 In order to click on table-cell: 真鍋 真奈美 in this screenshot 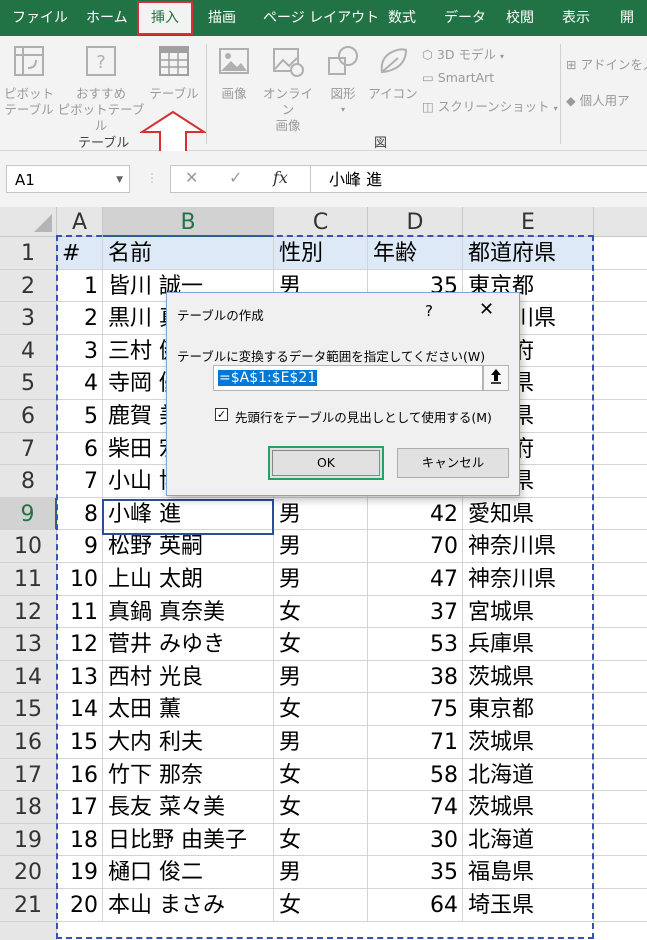, I will do `click(188, 612)`.